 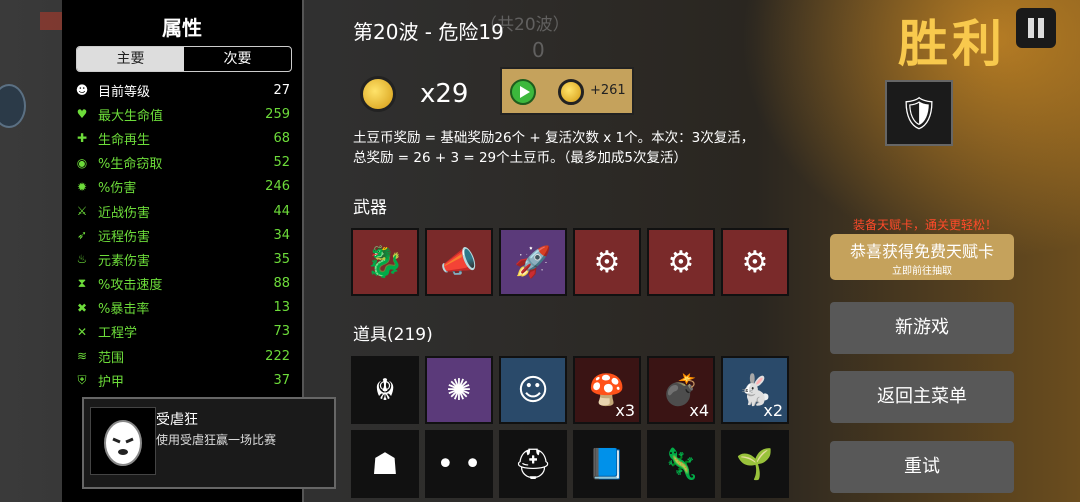 What do you see at coordinates (281, 138) in the screenshot?
I see `stat-value: 68` at bounding box center [281, 138].